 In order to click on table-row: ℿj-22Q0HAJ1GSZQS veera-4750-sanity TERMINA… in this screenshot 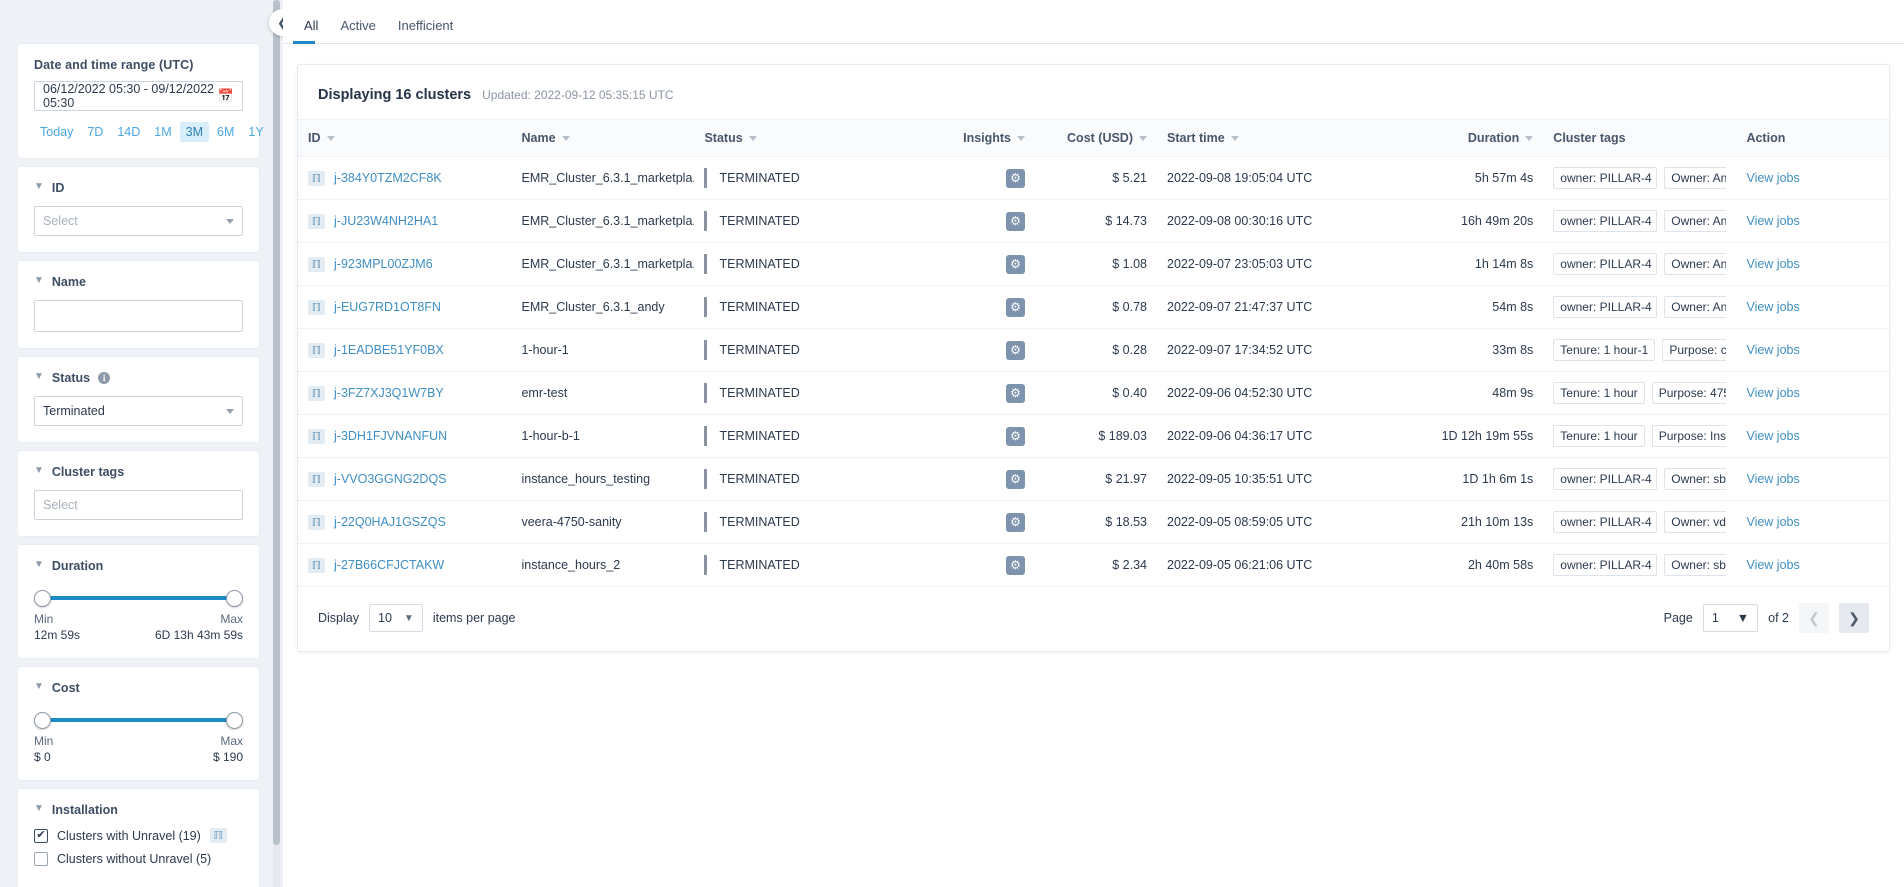, I will do `click(1093, 522)`.